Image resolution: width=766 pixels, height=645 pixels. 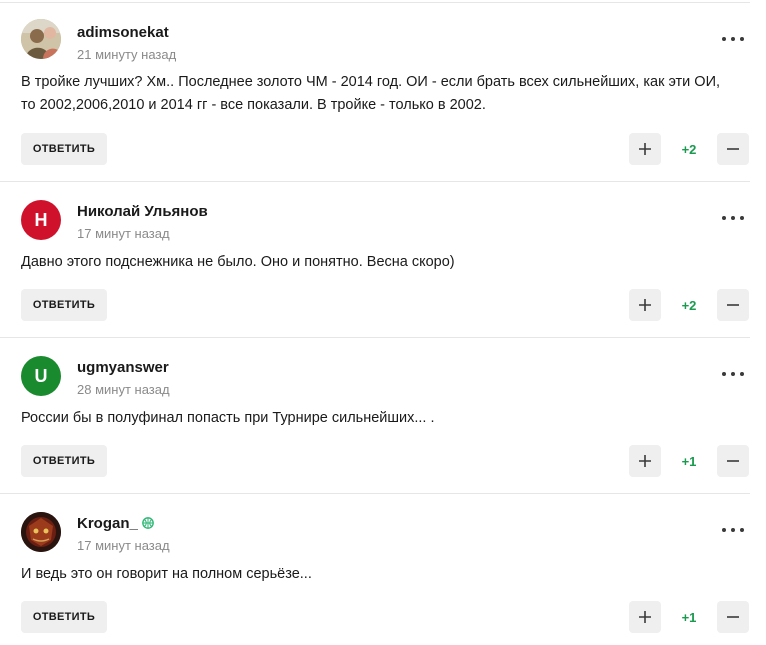 I want to click on comment-time: 28 минут назад, so click(x=123, y=389).